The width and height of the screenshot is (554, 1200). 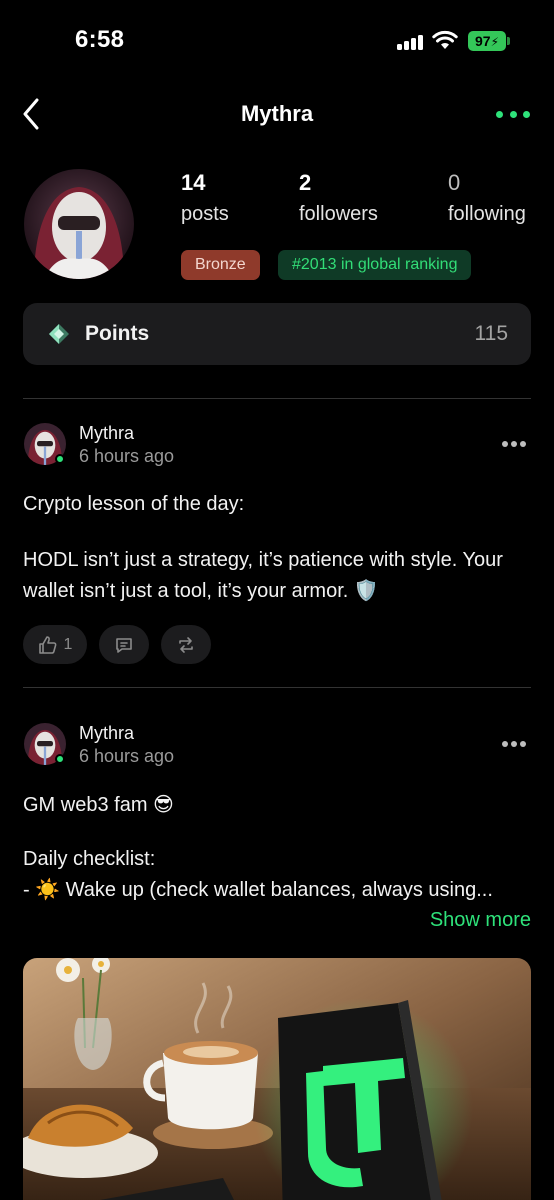 What do you see at coordinates (338, 198) in the screenshot?
I see `stat-followers: 2 followers` at bounding box center [338, 198].